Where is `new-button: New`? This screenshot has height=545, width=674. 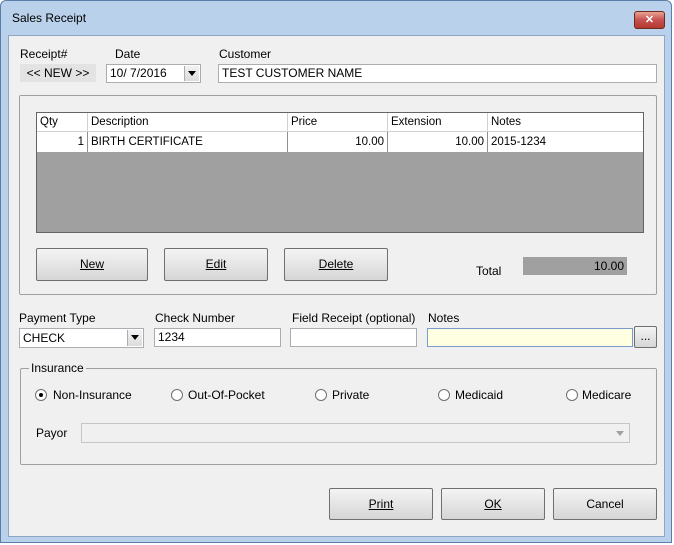 new-button: New is located at coordinates (92, 264).